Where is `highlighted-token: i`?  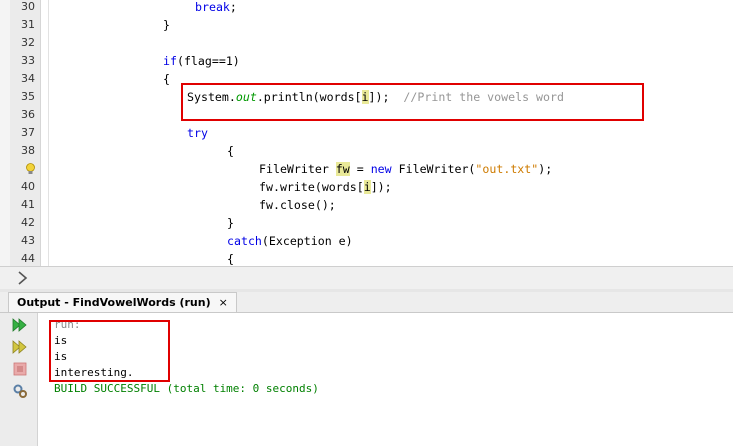
highlighted-token: i is located at coordinates (367, 187).